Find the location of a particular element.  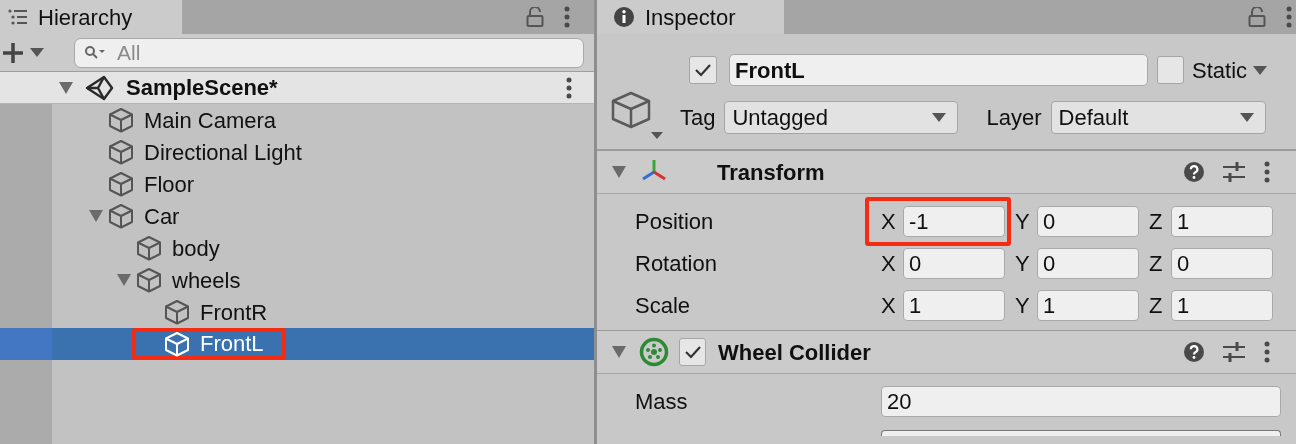

tree-item: FrontL is located at coordinates (297, 344).